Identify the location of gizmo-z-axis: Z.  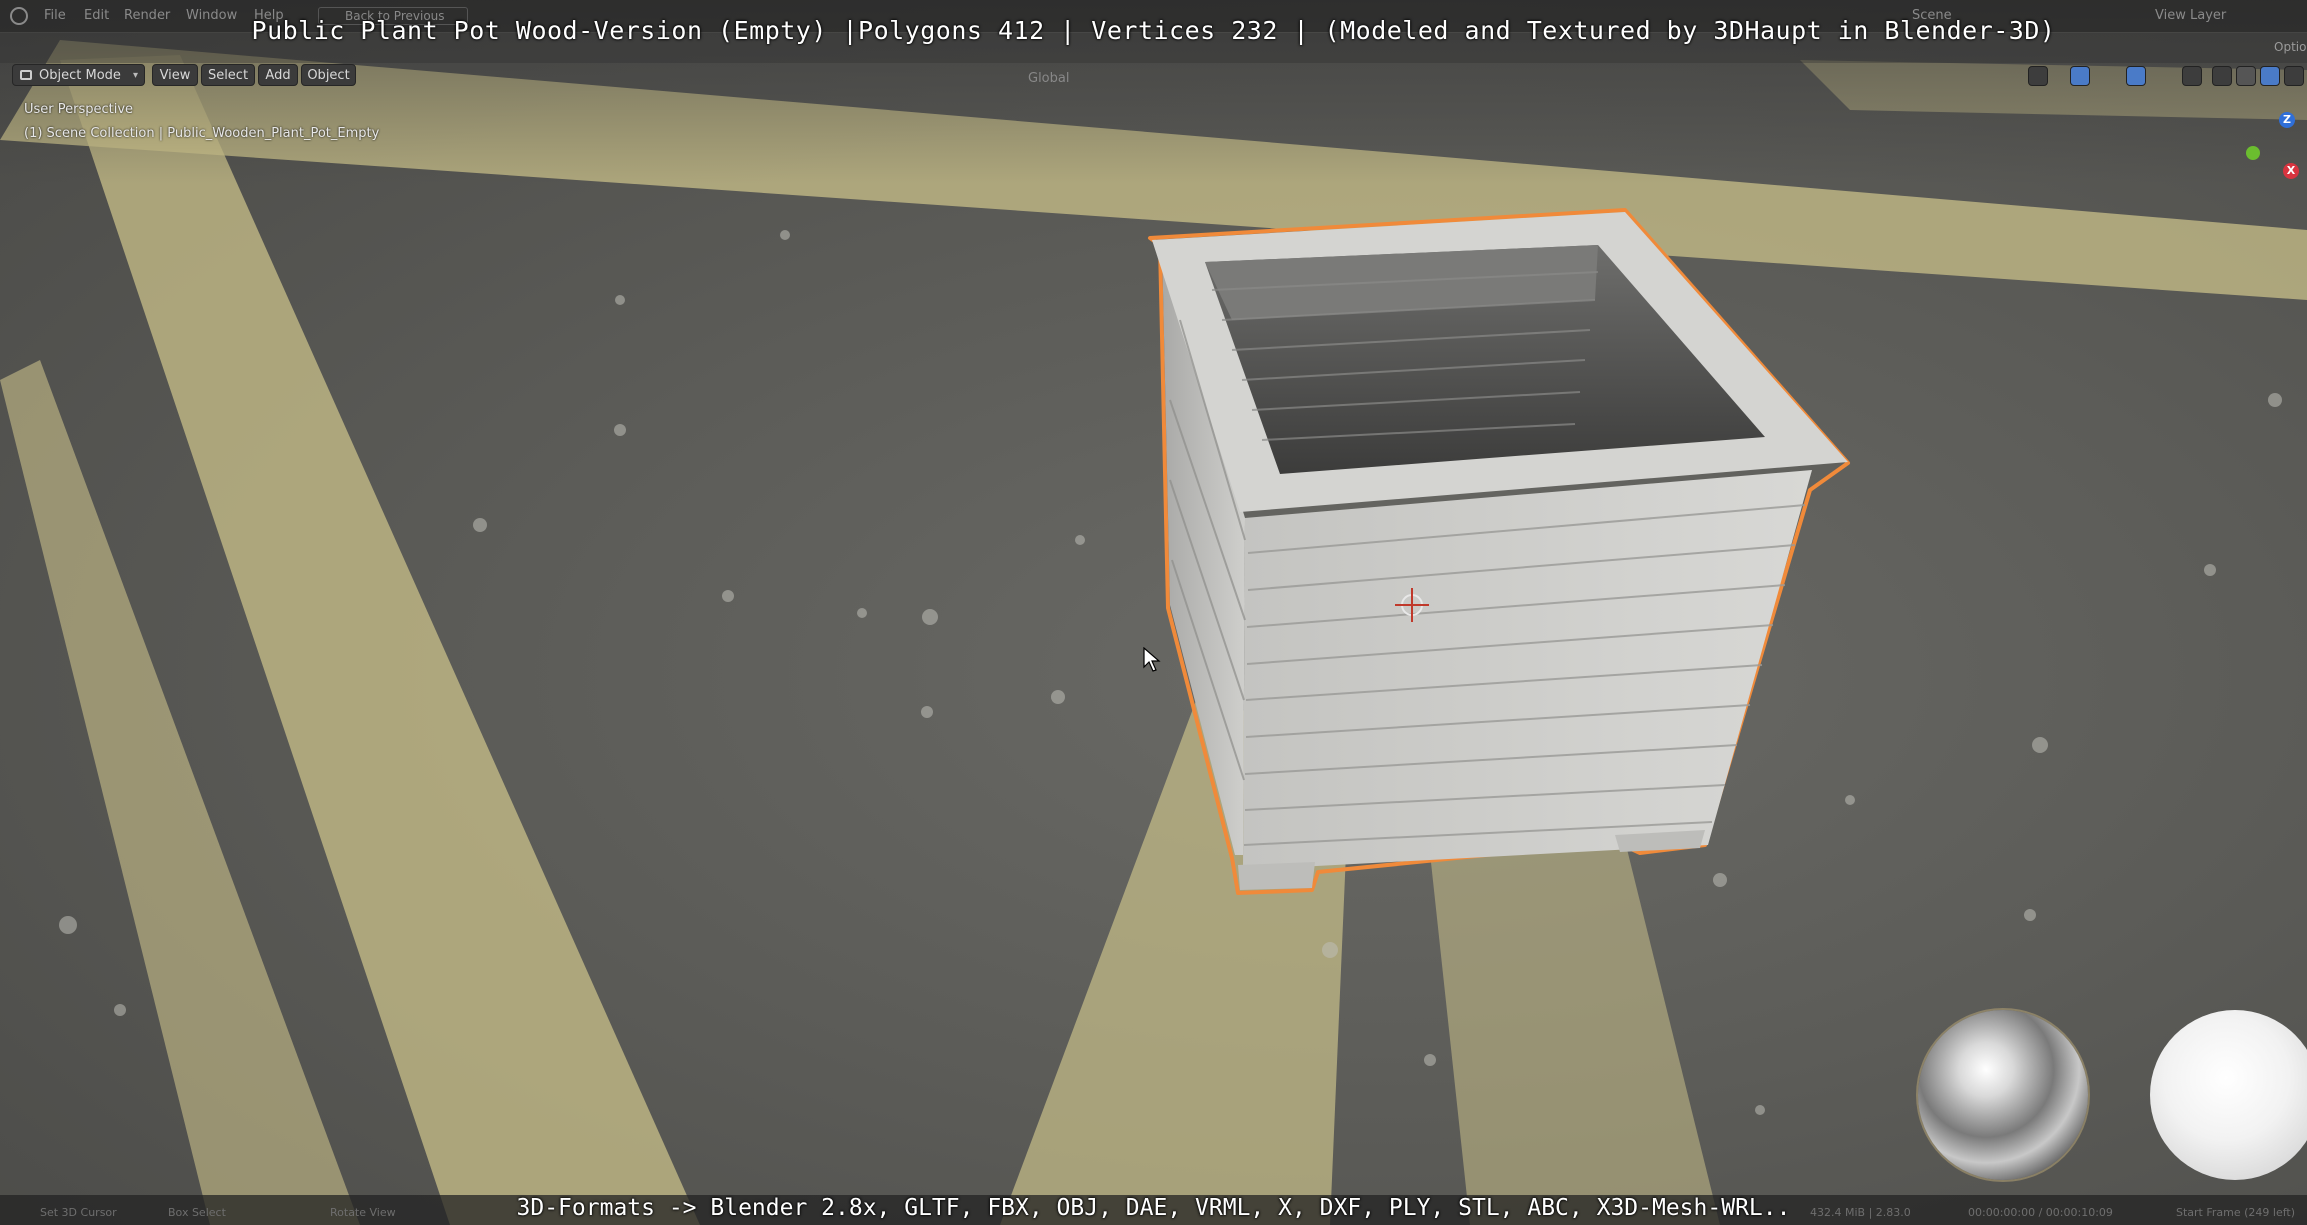
(2287, 120).